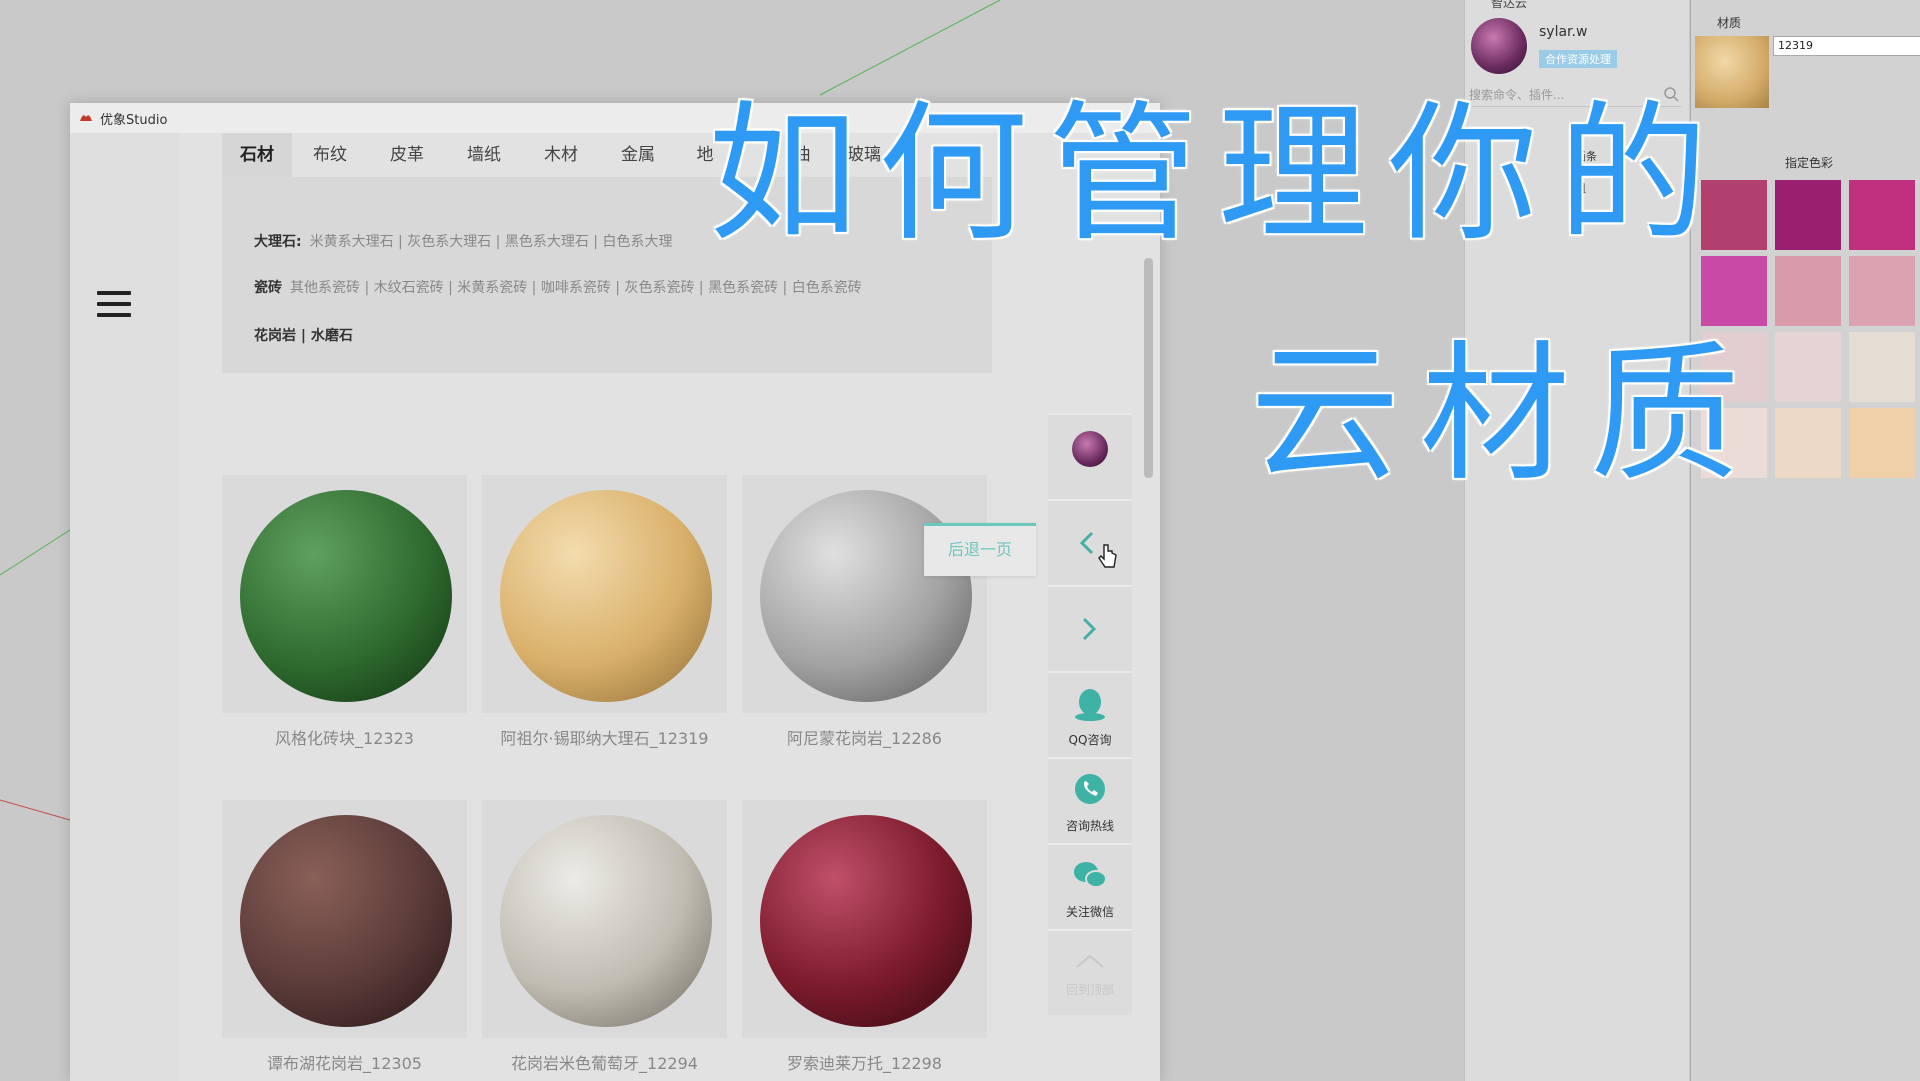 The width and height of the screenshot is (1920, 1081). I want to click on material-card: 罗索迪莱万托_12298, so click(864, 940).